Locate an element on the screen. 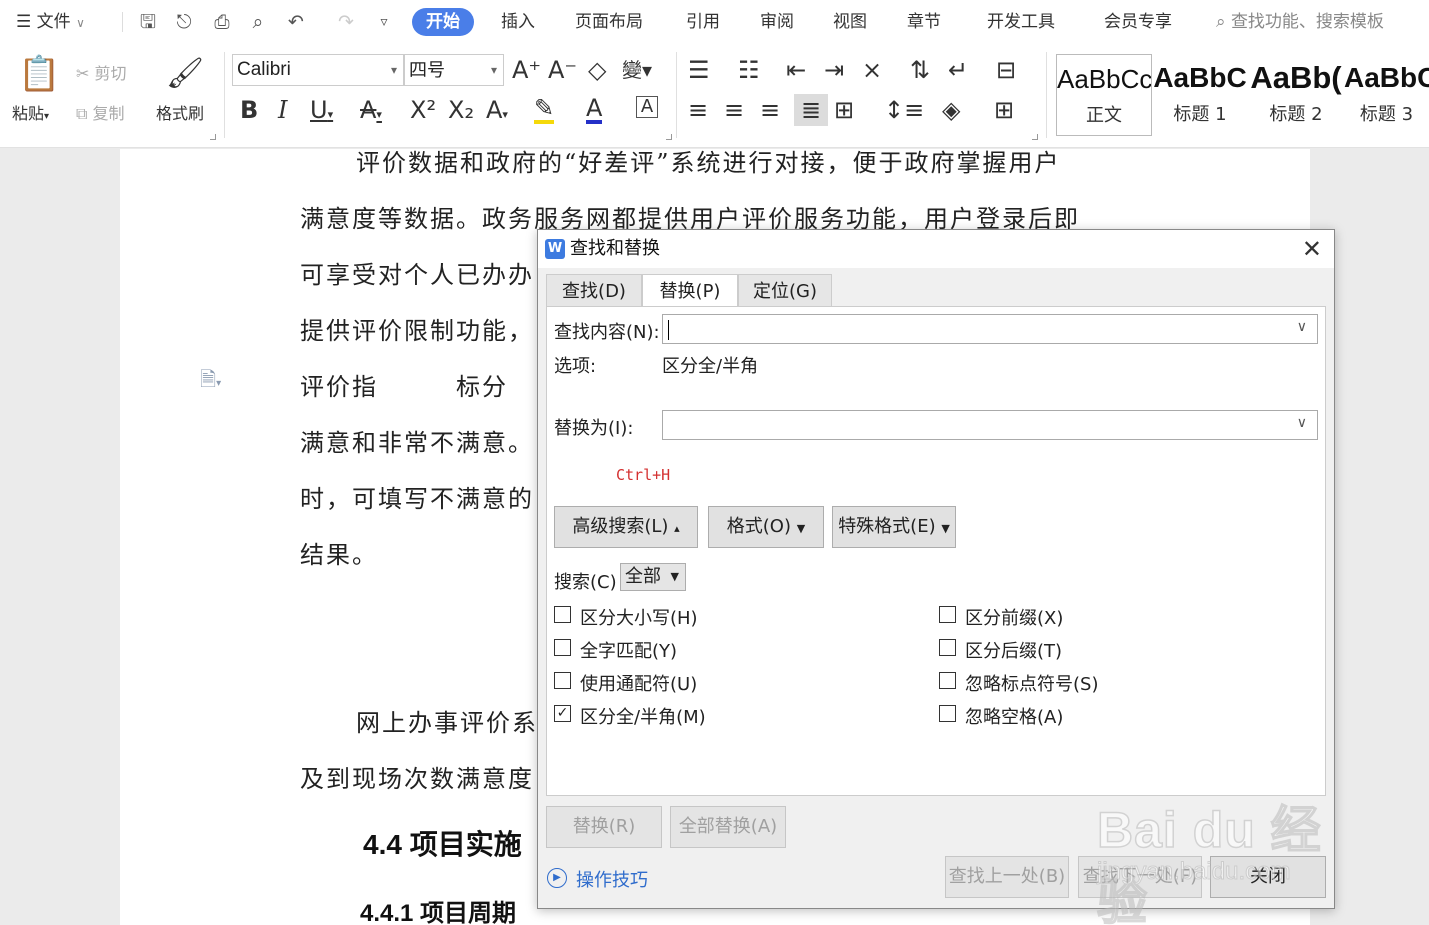  tab-home: 开始 is located at coordinates (443, 22).